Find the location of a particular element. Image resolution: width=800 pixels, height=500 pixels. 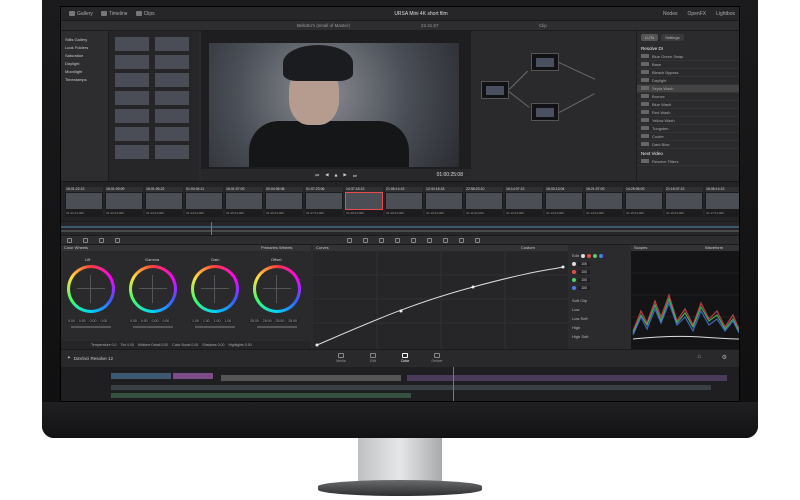

gamma-wheel is located at coordinates (153, 289).